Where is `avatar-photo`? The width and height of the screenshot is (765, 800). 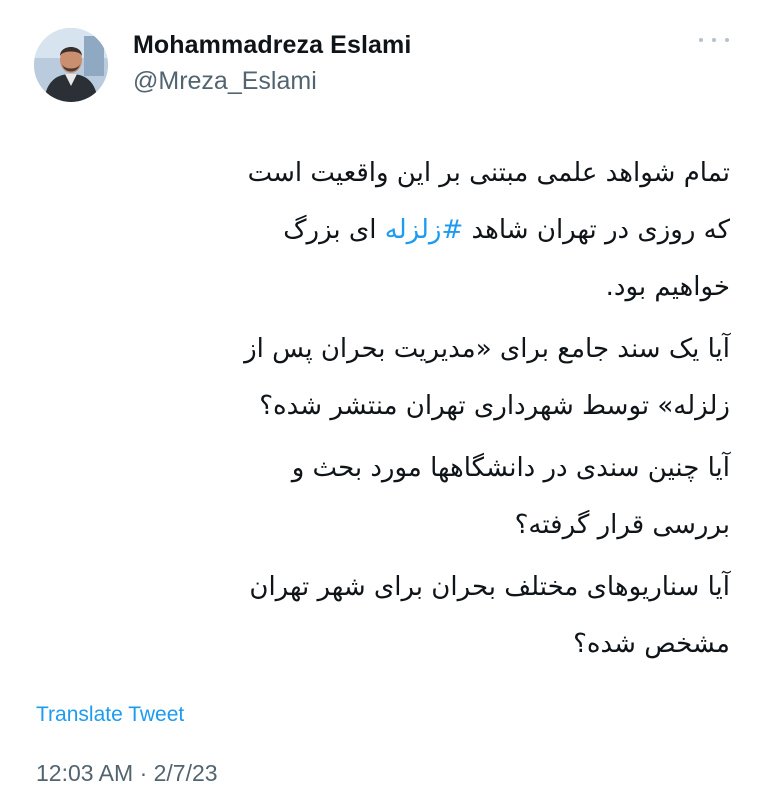 avatar-photo is located at coordinates (71, 65).